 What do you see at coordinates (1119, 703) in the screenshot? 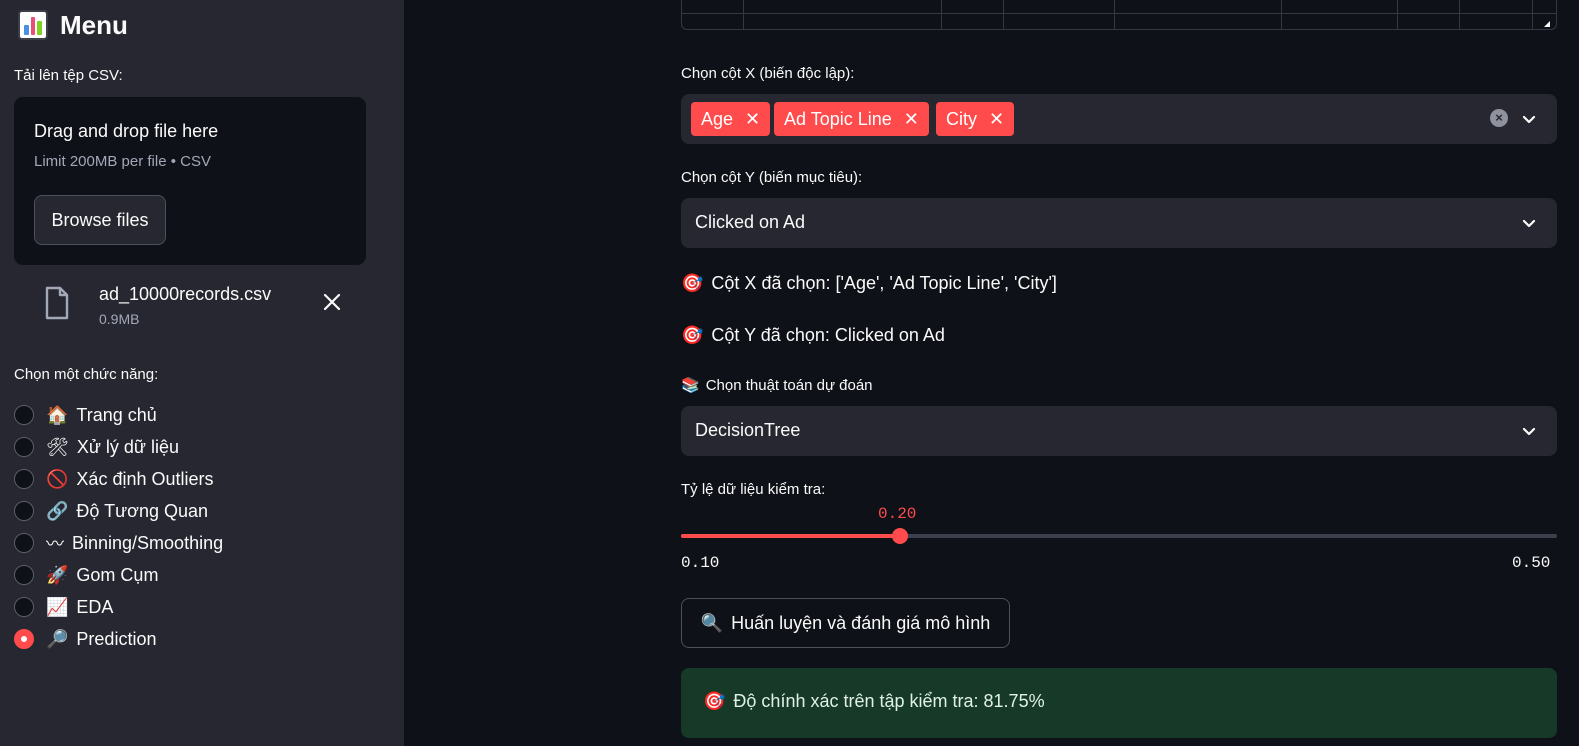
I see `accuracy-result-alert: 🎯 Độ chính xác trên tập kiểm tra: 81.75%` at bounding box center [1119, 703].